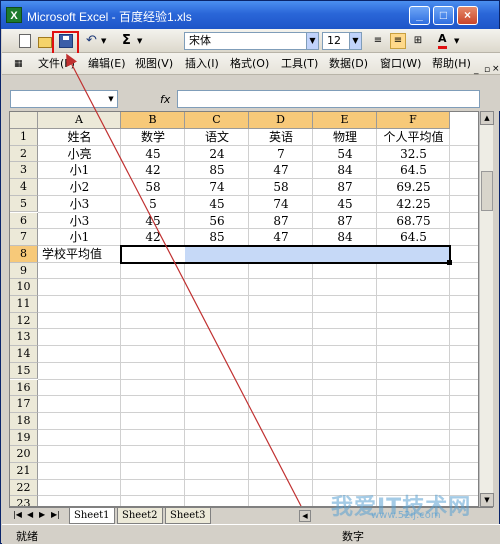 The height and width of the screenshot is (544, 500). I want to click on new-document-icon, so click(25, 41).